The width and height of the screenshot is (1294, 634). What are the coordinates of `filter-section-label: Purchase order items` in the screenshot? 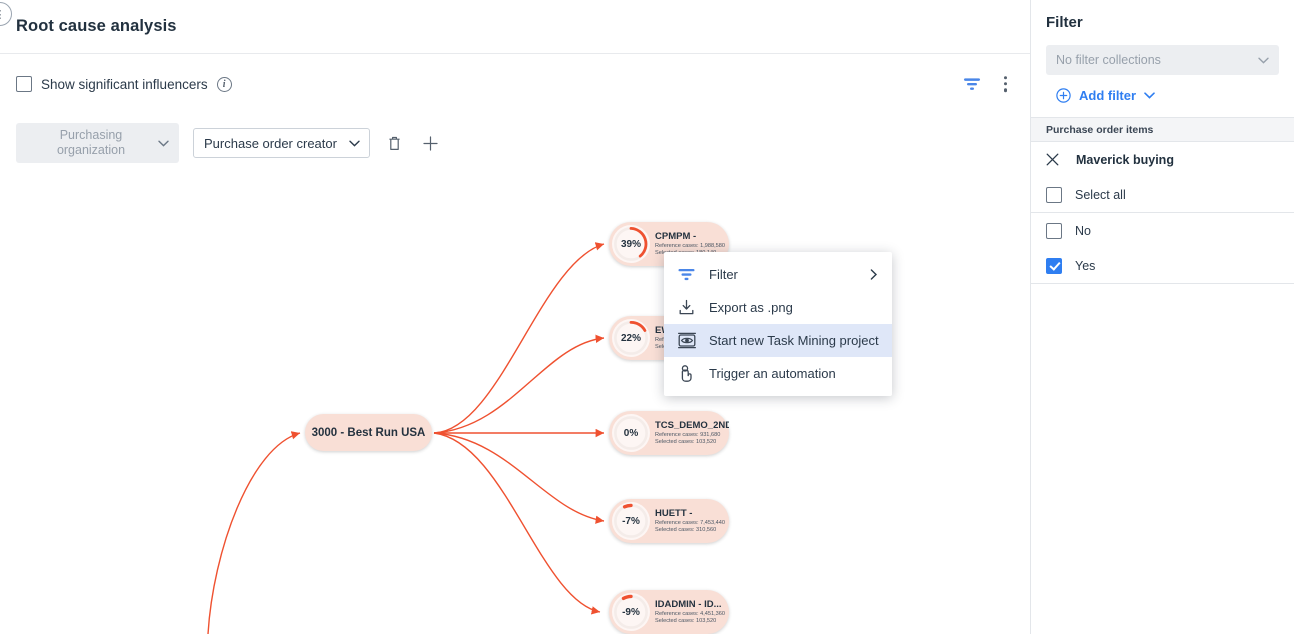 It's located at (1100, 129).